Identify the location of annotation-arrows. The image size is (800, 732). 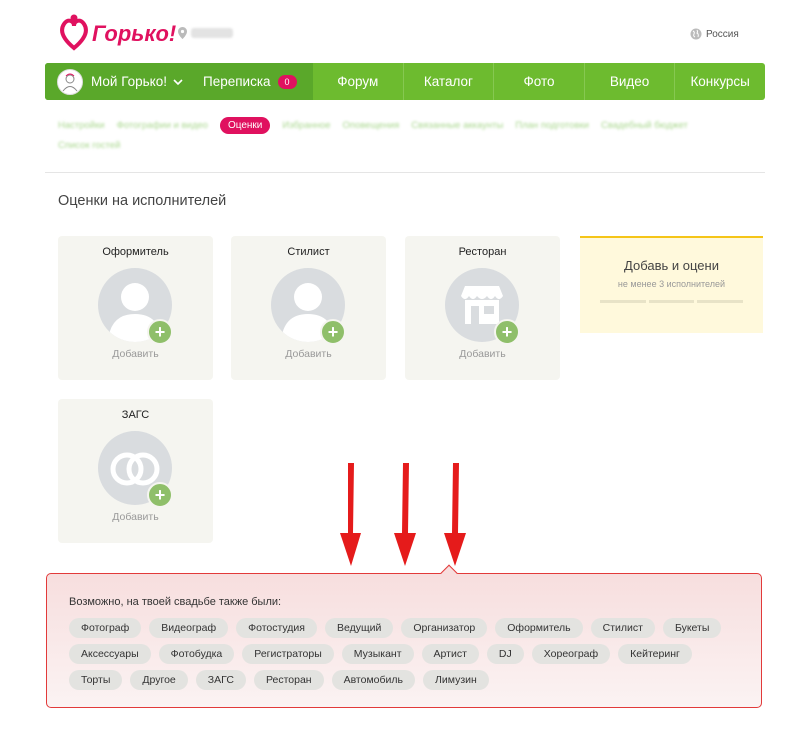
(403, 514).